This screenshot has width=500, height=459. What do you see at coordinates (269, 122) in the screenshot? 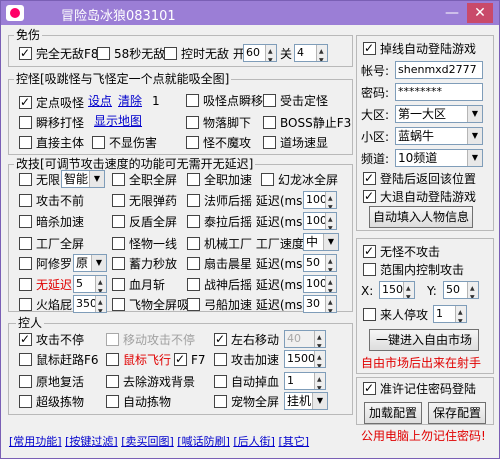
I see `boss-stop-checkbox` at bounding box center [269, 122].